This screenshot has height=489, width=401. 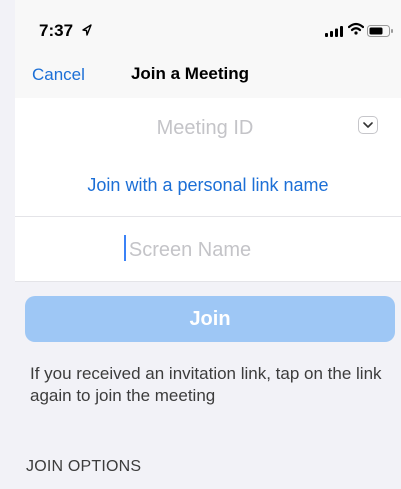 I want to click on wifi-icon, so click(x=356, y=31).